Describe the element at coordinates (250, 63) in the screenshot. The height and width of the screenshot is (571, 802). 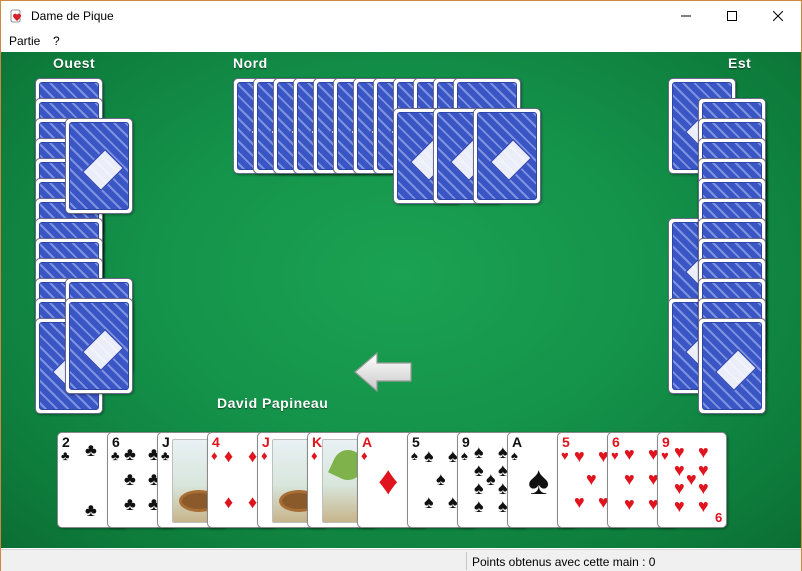
I see `player-name-north: Nord` at that location.